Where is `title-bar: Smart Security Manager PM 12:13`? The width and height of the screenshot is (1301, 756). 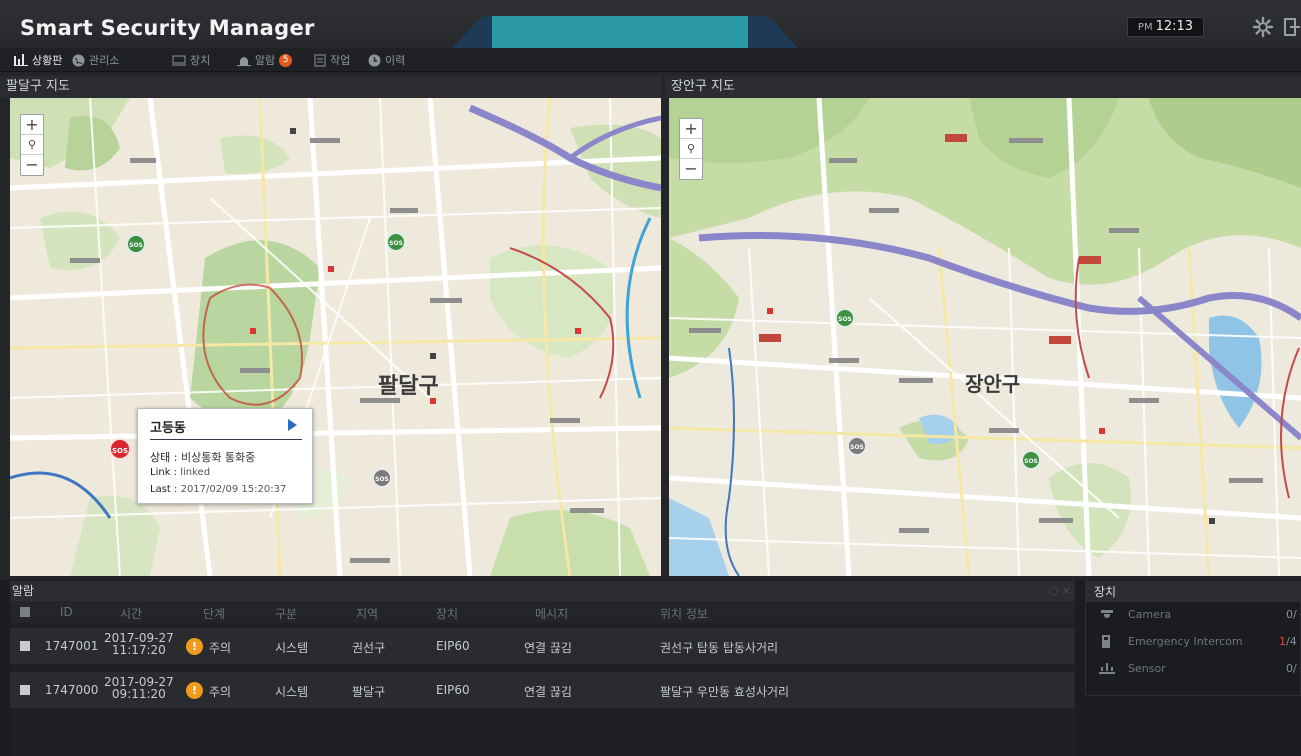
title-bar: Smart Security Manager PM 12:13 is located at coordinates (650, 25).